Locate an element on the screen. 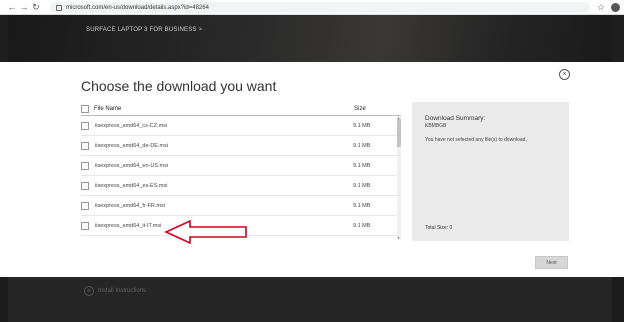 The image size is (624, 322). file-row: iisexpress_amd64_cs-CZ.msi 9.1 MB is located at coordinates (239, 126).